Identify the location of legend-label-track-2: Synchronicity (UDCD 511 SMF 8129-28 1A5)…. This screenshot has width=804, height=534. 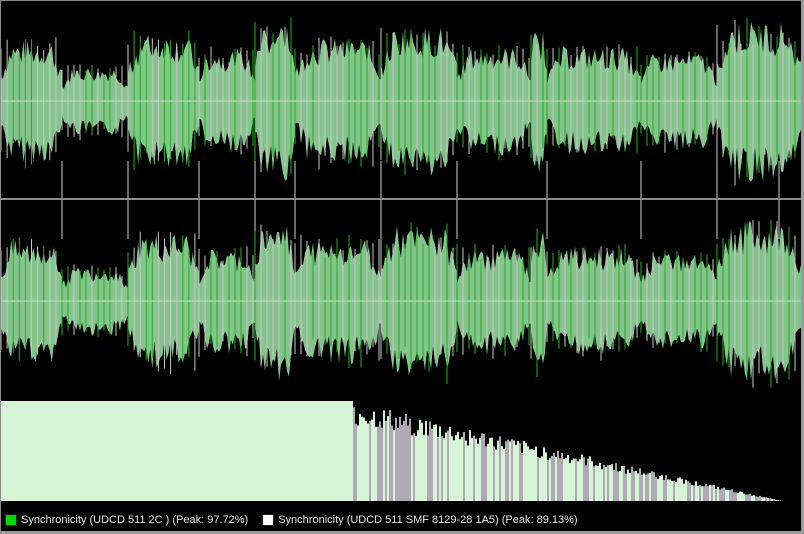
(428, 520).